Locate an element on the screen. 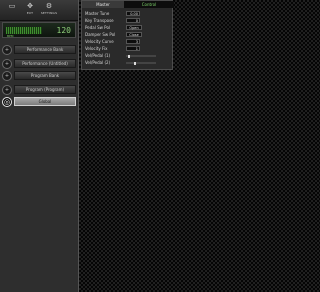 The height and width of the screenshot is (292, 320). param-value-field: 3 is located at coordinates (133, 41).